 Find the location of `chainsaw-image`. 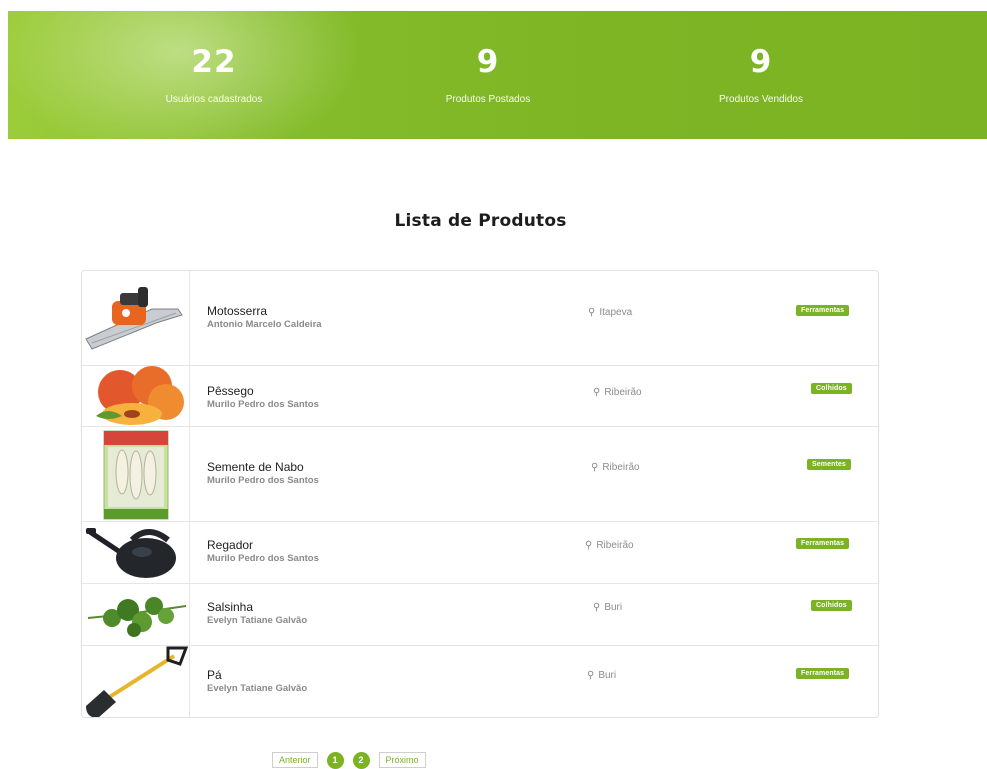

chainsaw-image is located at coordinates (136, 318).